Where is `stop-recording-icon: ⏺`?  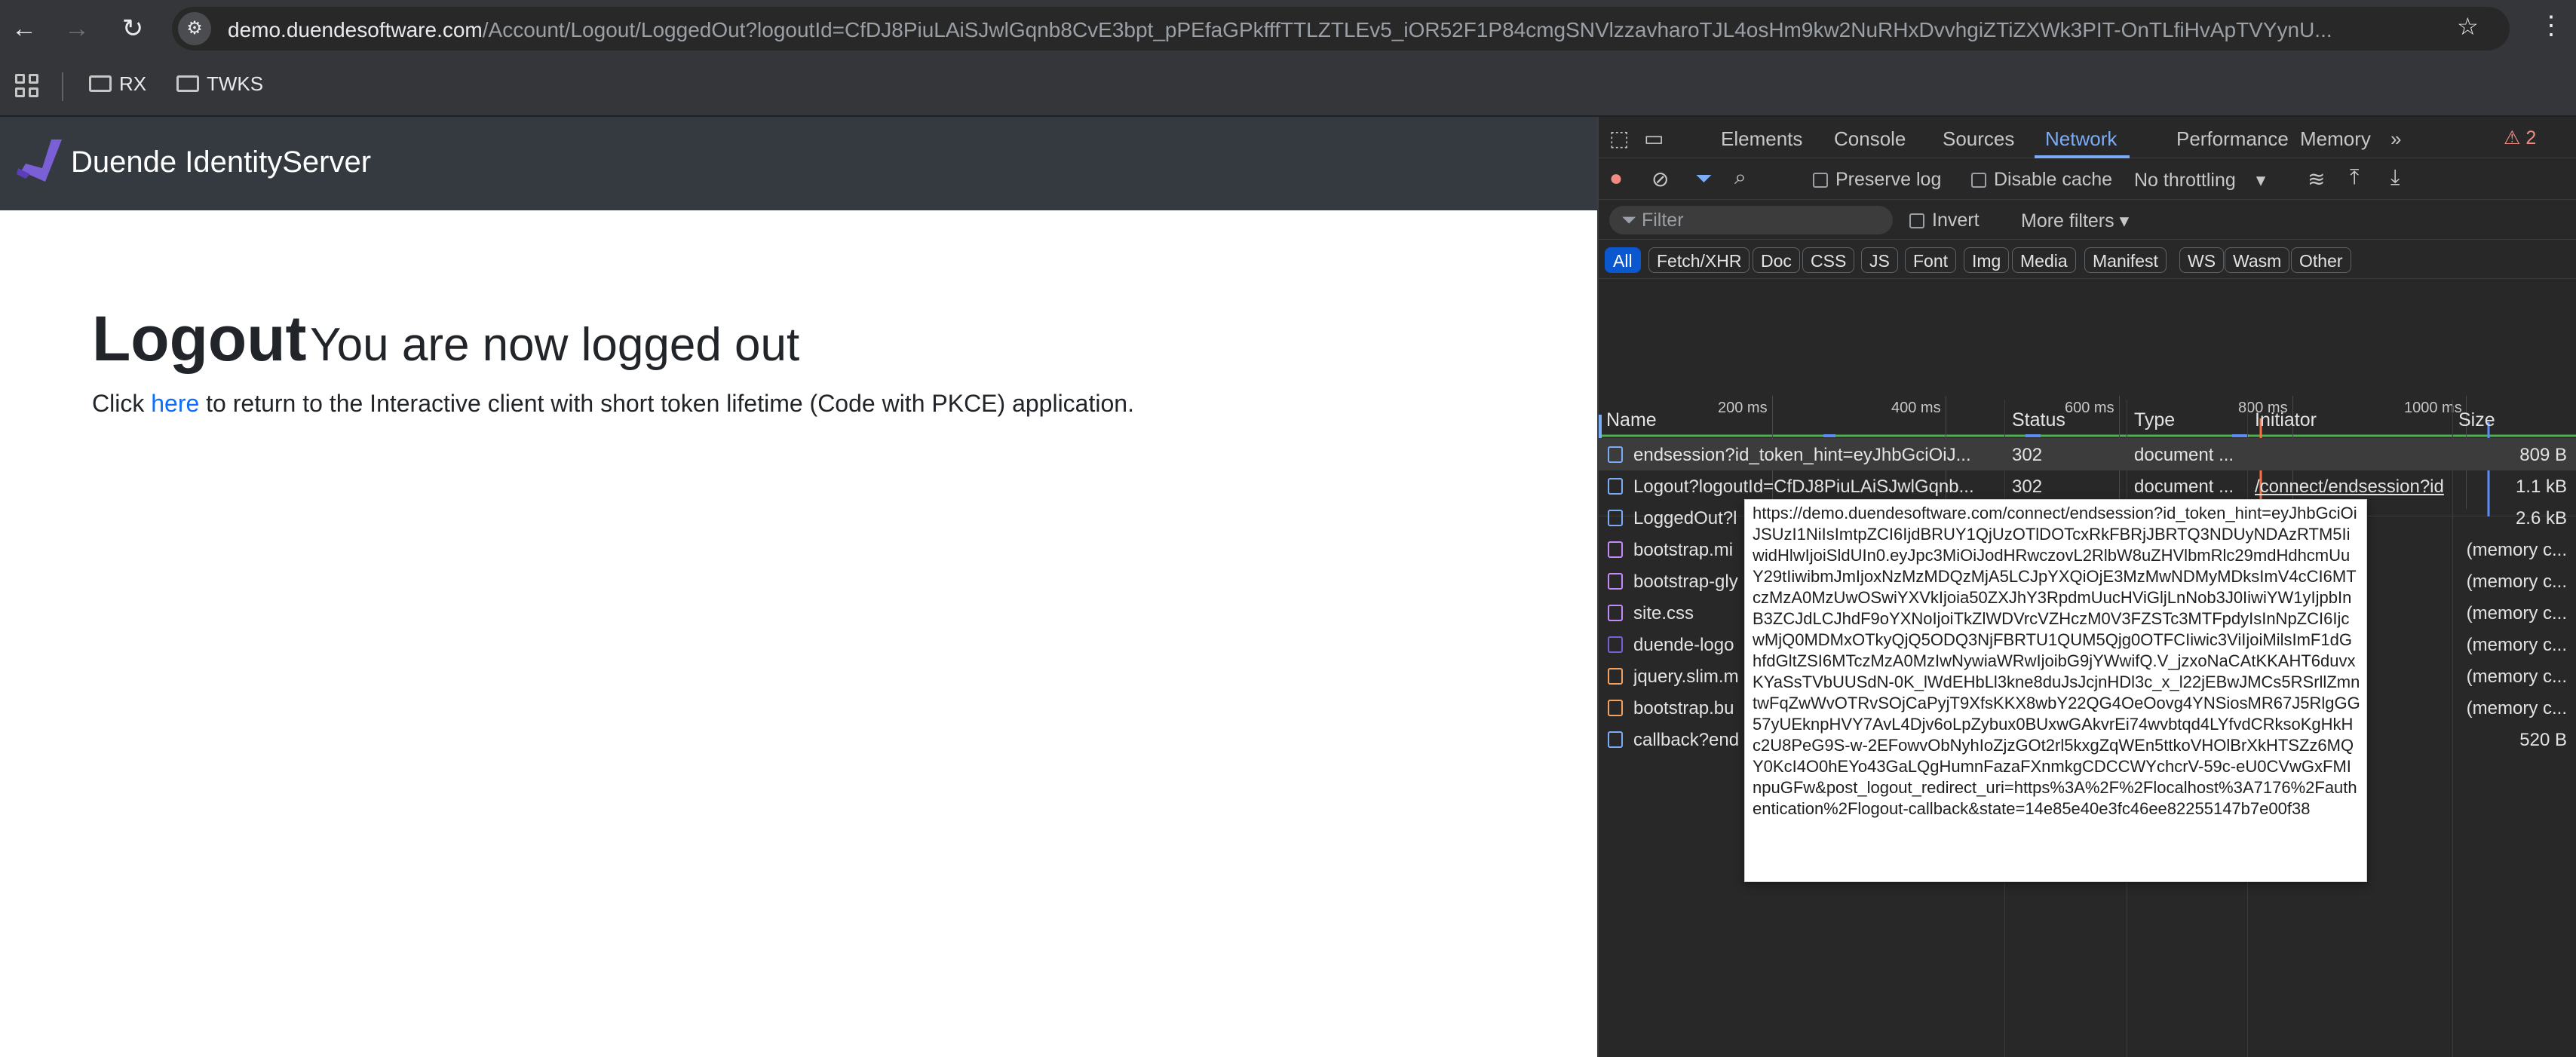
stop-recording-icon: ⏺ is located at coordinates (1616, 179).